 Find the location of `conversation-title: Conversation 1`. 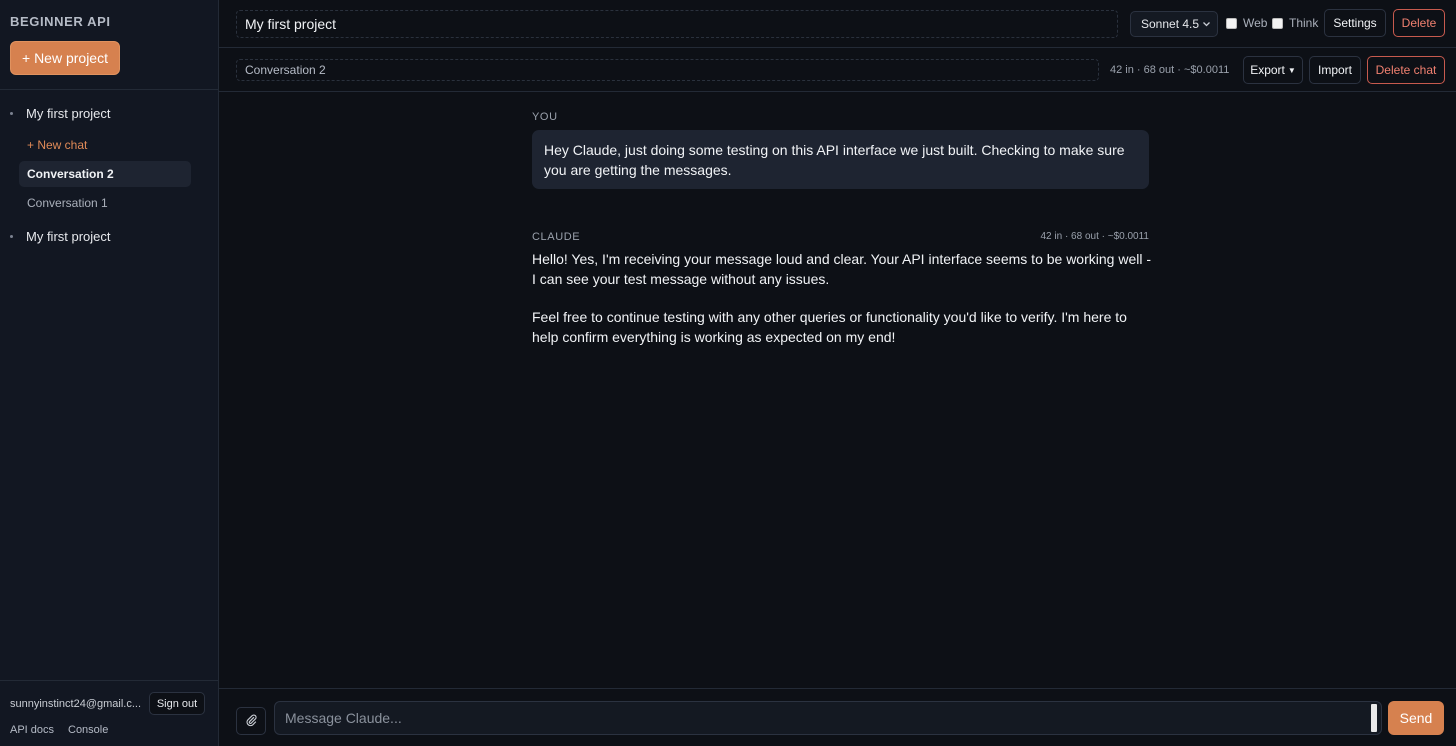

conversation-title: Conversation 1 is located at coordinates (67, 203).